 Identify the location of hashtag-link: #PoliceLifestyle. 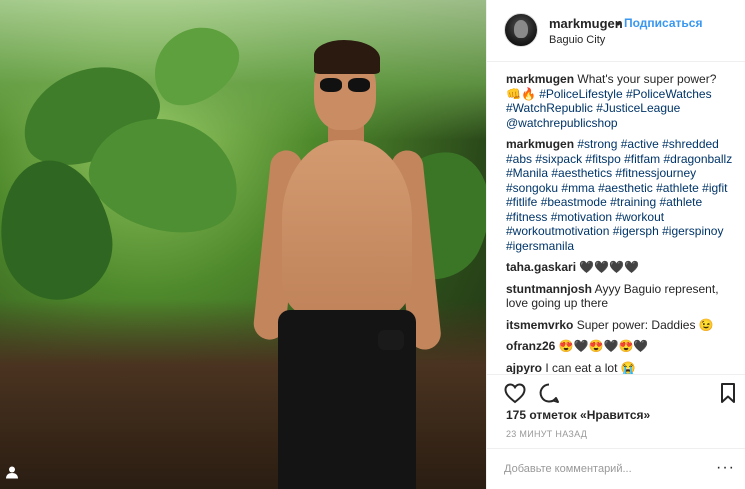
(580, 94).